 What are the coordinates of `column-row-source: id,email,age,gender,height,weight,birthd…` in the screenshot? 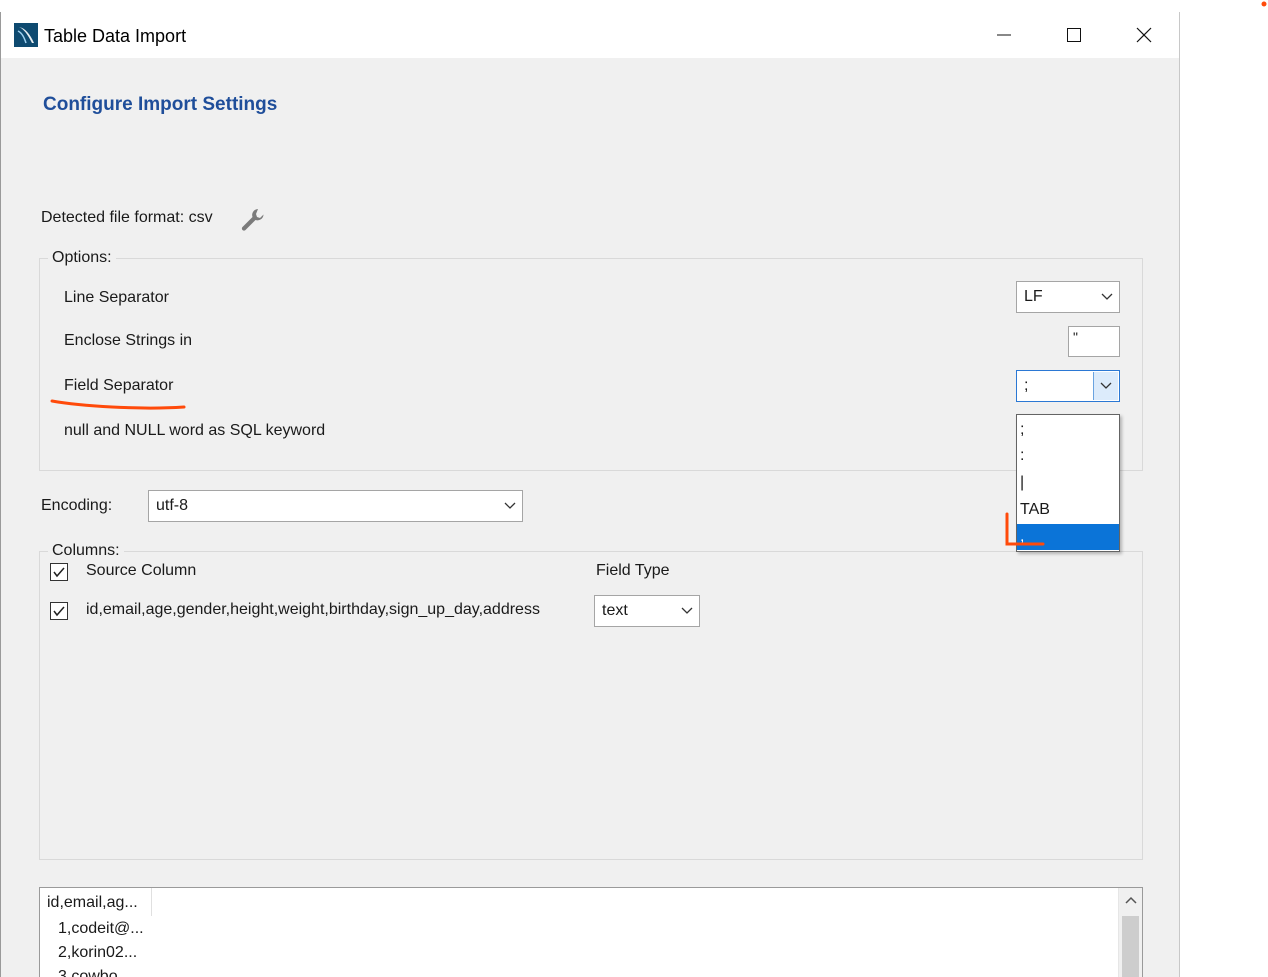 It's located at (313, 609).